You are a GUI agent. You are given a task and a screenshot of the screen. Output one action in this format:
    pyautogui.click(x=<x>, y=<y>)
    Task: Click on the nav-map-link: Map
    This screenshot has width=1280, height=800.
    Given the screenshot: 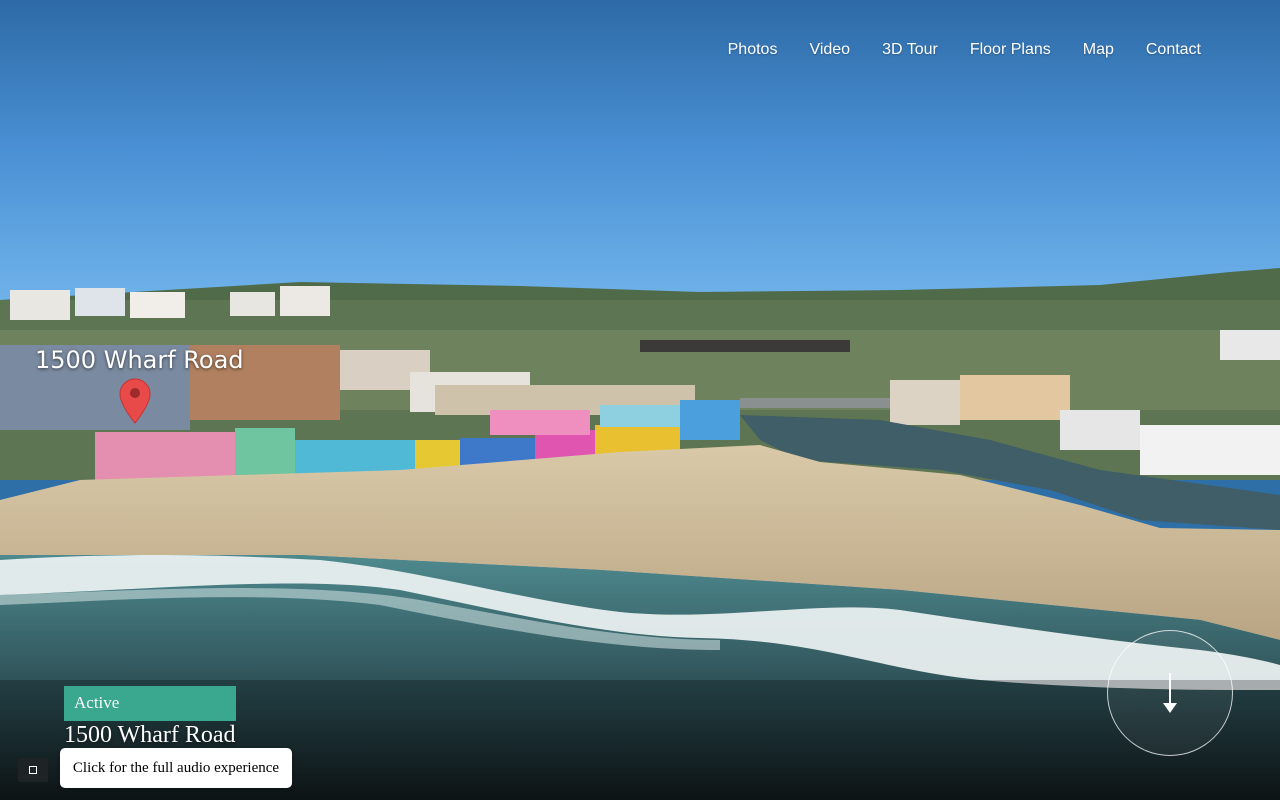 What is the action you would take?
    pyautogui.click(x=1098, y=50)
    